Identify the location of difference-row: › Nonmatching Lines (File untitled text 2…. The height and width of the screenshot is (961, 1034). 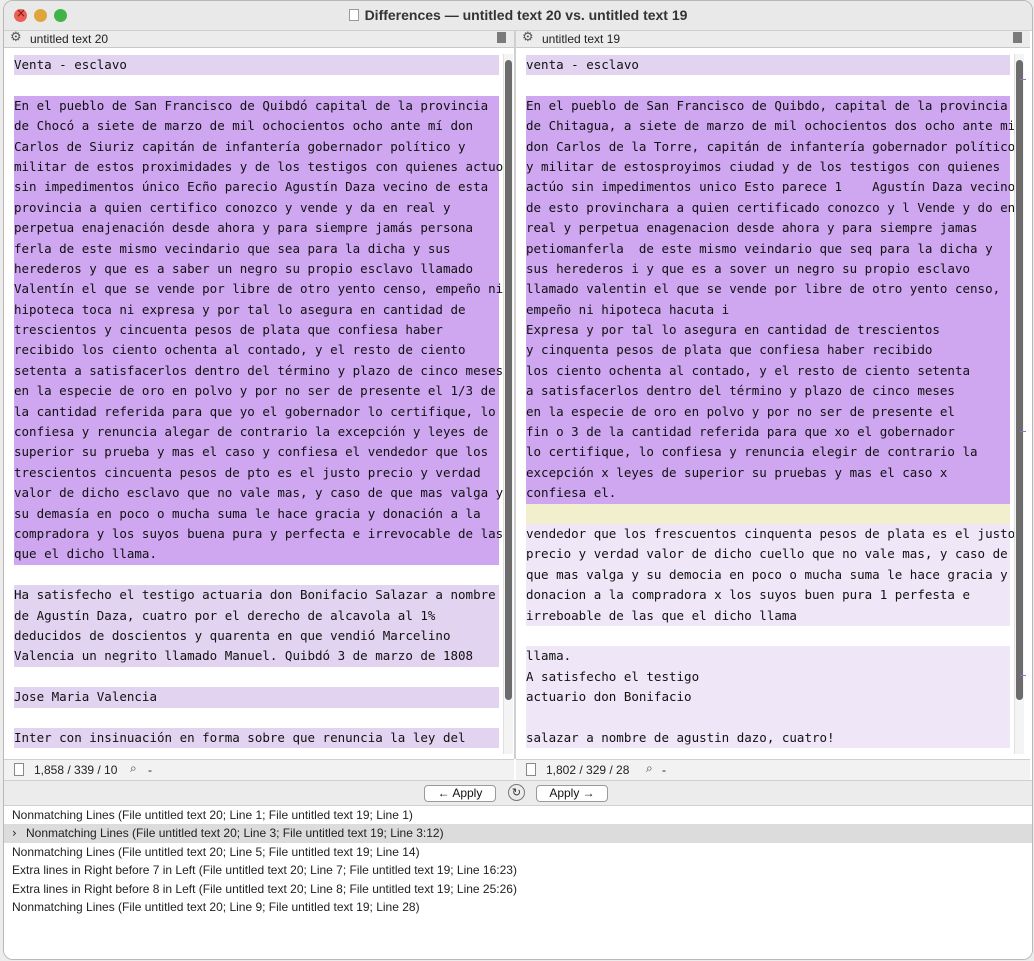
(518, 833).